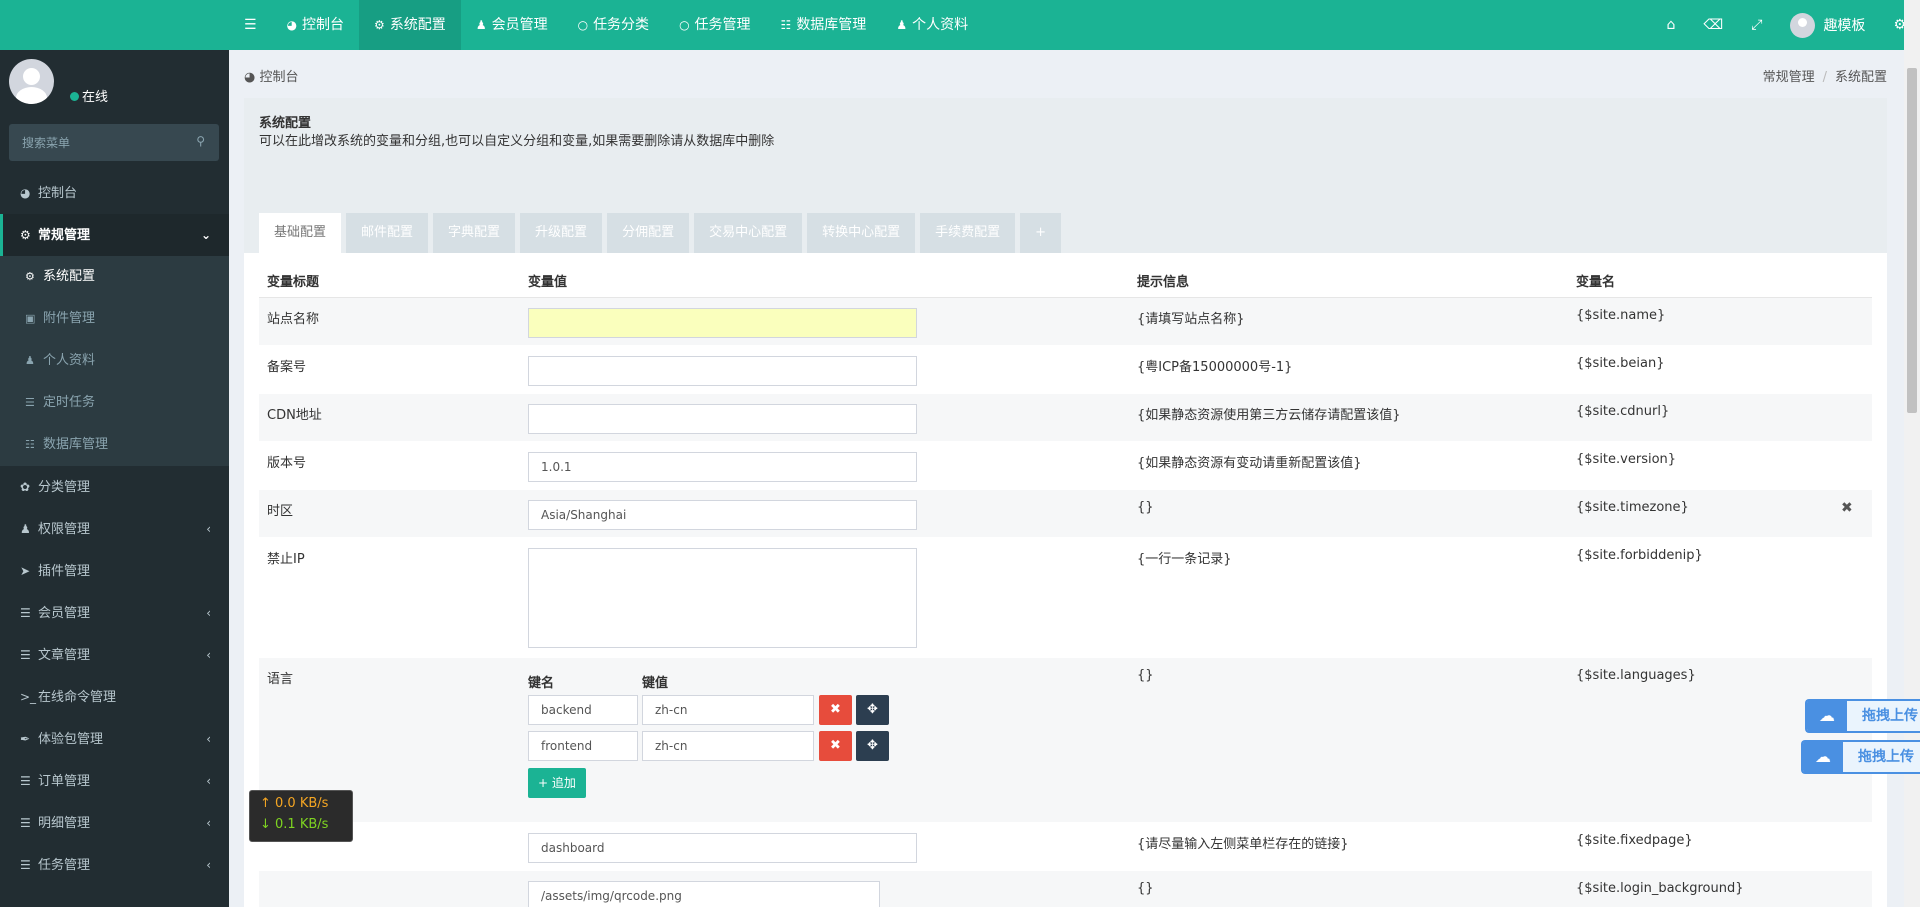 This screenshot has height=907, width=1920. I want to click on topnav-database: ☷ 数据库管理, so click(824, 25).